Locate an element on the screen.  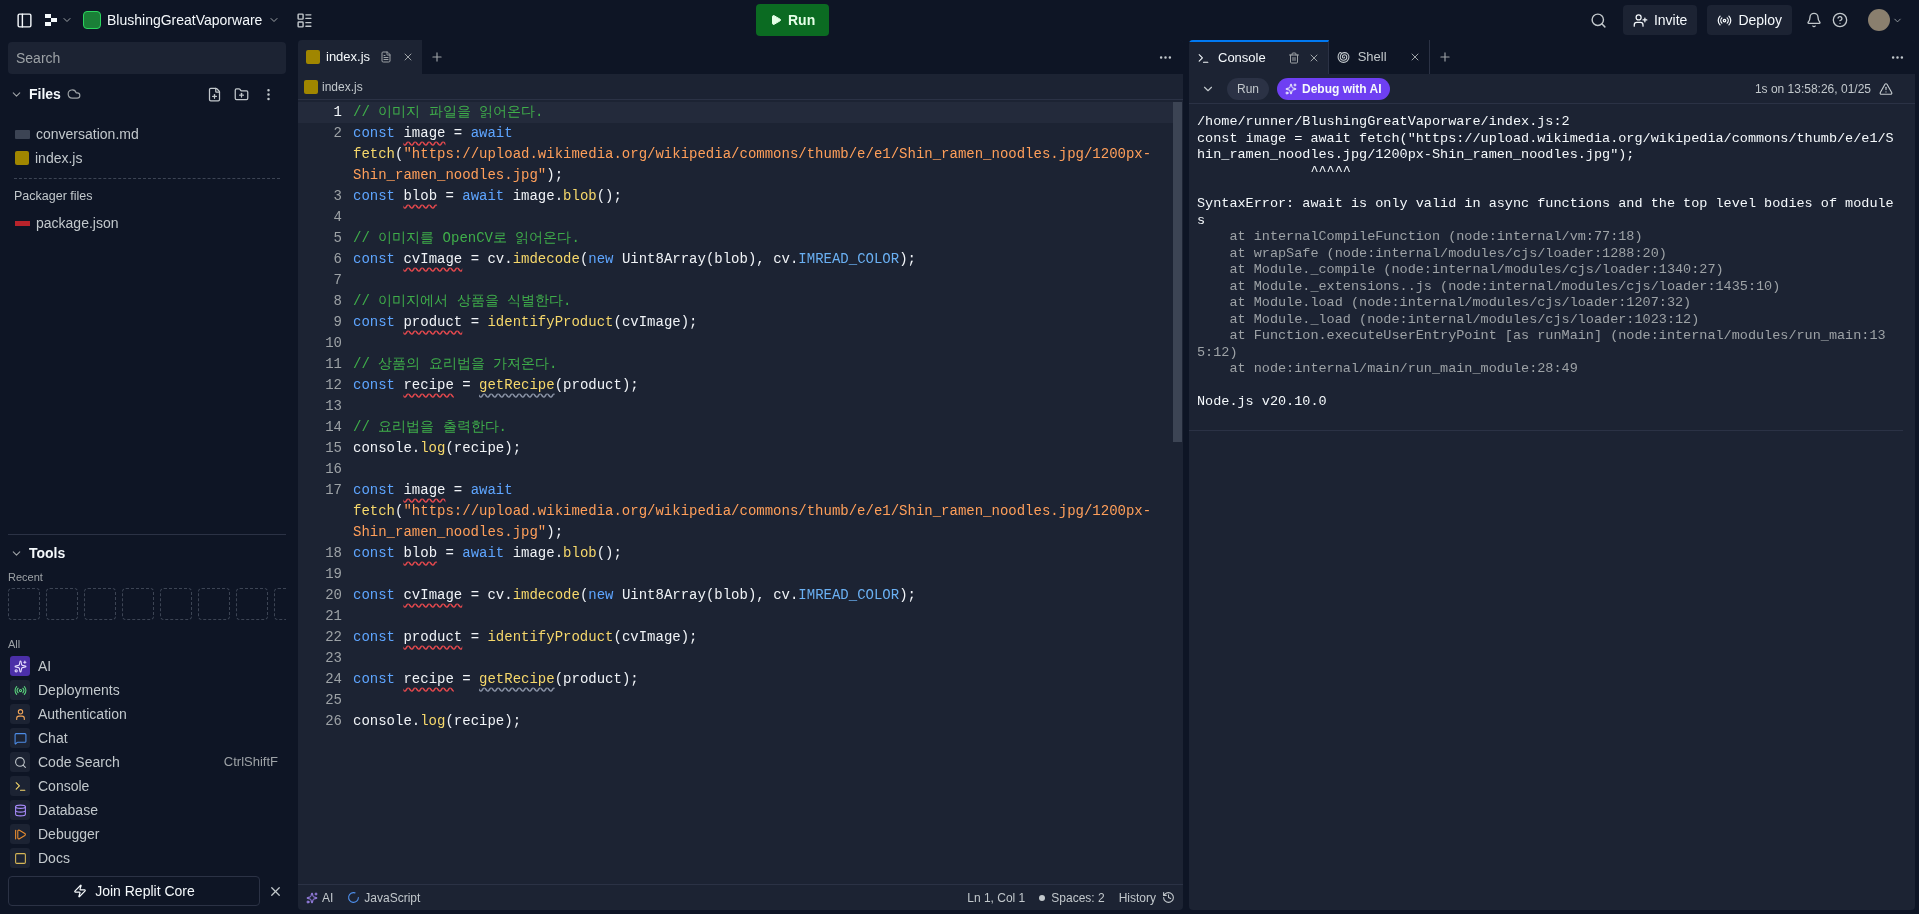
console-output-line: Node.js v20.10.0 is located at coordinates (1262, 401).